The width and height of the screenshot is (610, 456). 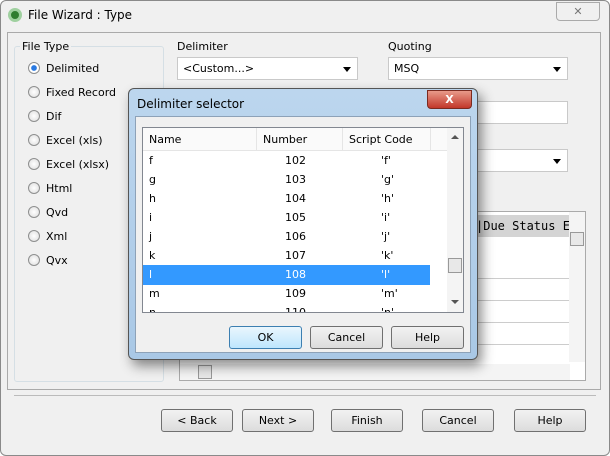 What do you see at coordinates (455, 220) in the screenshot?
I see `list-scrollbar` at bounding box center [455, 220].